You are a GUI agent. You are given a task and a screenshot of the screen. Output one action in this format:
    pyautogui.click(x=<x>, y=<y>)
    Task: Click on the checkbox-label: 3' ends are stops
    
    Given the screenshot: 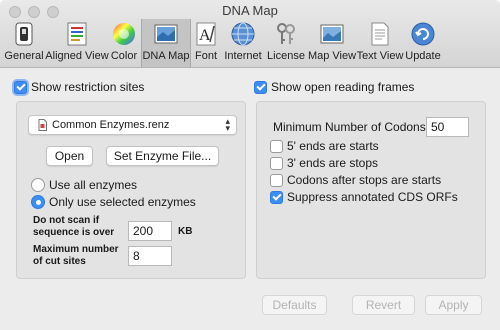 What is the action you would take?
    pyautogui.click(x=333, y=163)
    